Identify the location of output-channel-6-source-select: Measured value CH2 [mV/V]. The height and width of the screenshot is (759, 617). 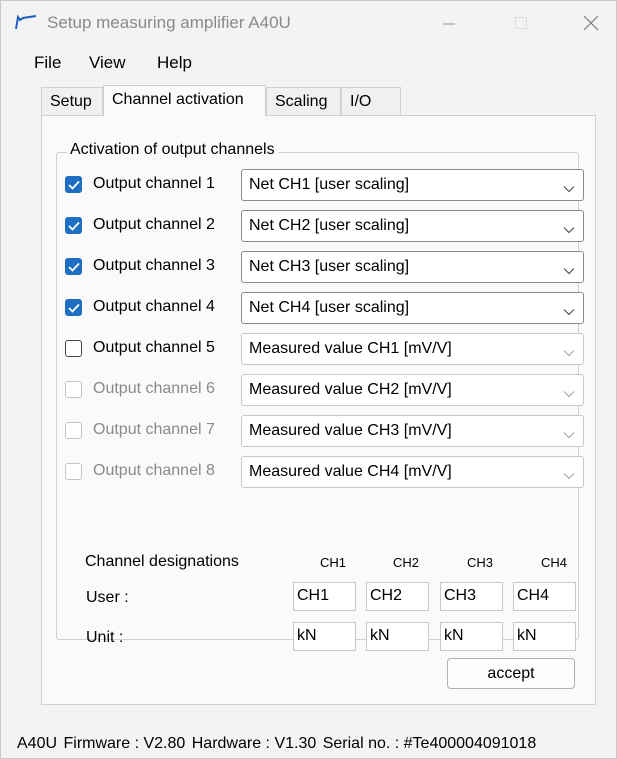
(412, 390).